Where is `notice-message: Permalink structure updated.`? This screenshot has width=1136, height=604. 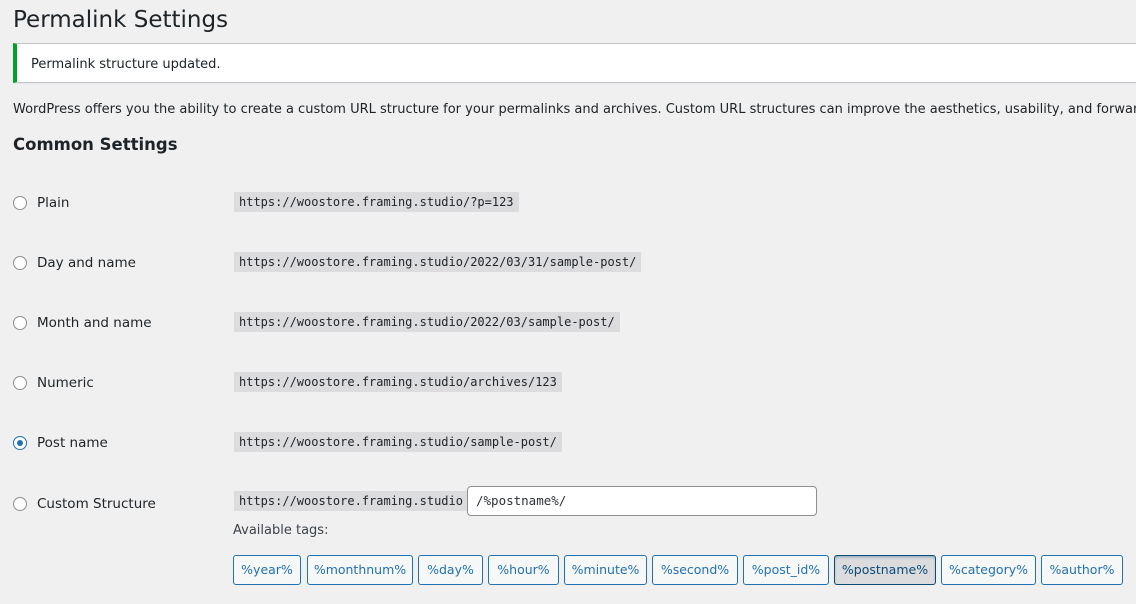
notice-message: Permalink structure updated. is located at coordinates (126, 64).